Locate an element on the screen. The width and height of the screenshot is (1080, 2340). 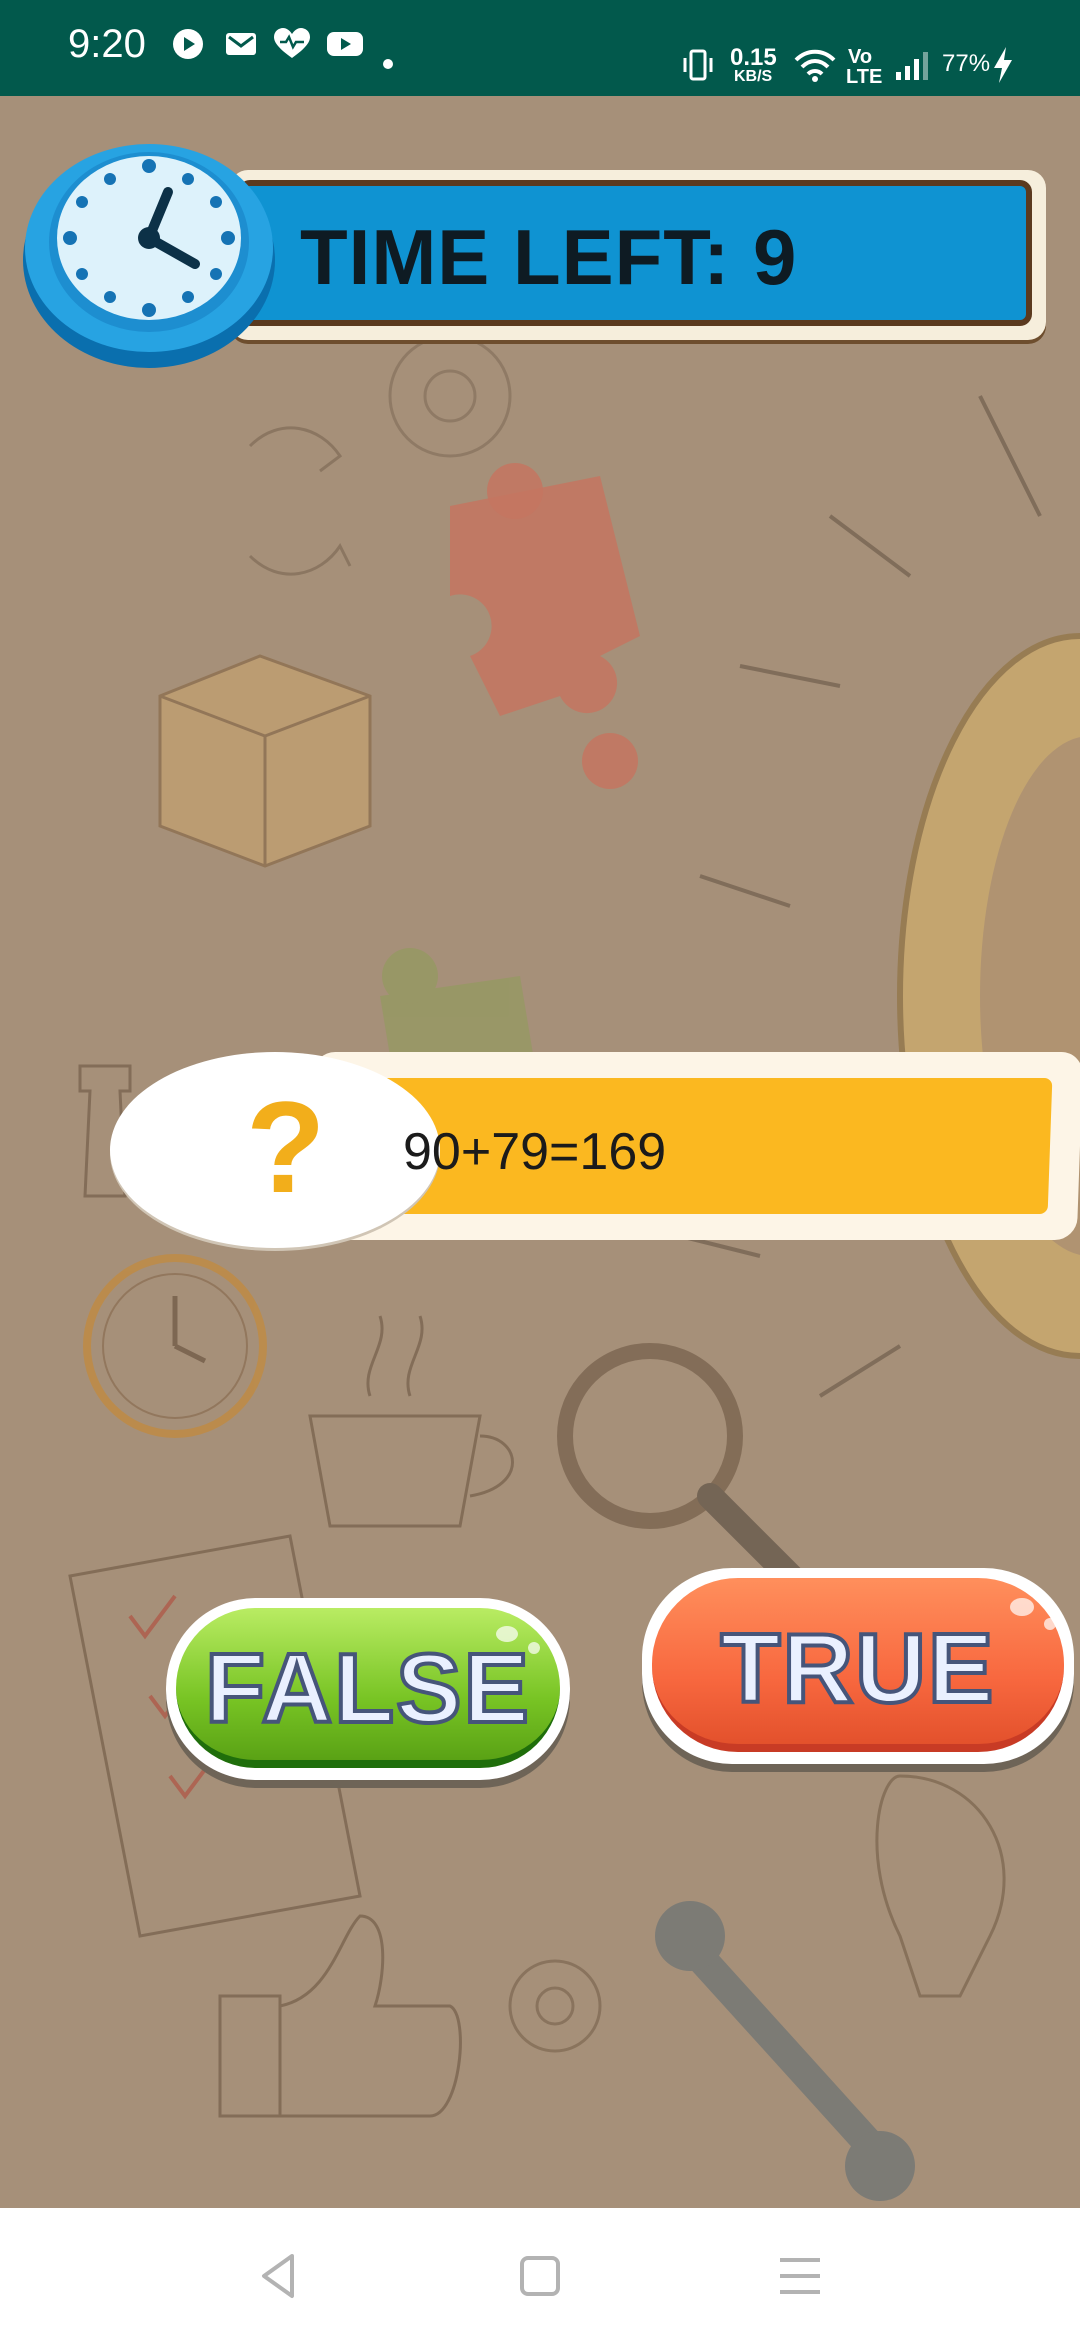
status-time: 9:20 is located at coordinates (107, 44).